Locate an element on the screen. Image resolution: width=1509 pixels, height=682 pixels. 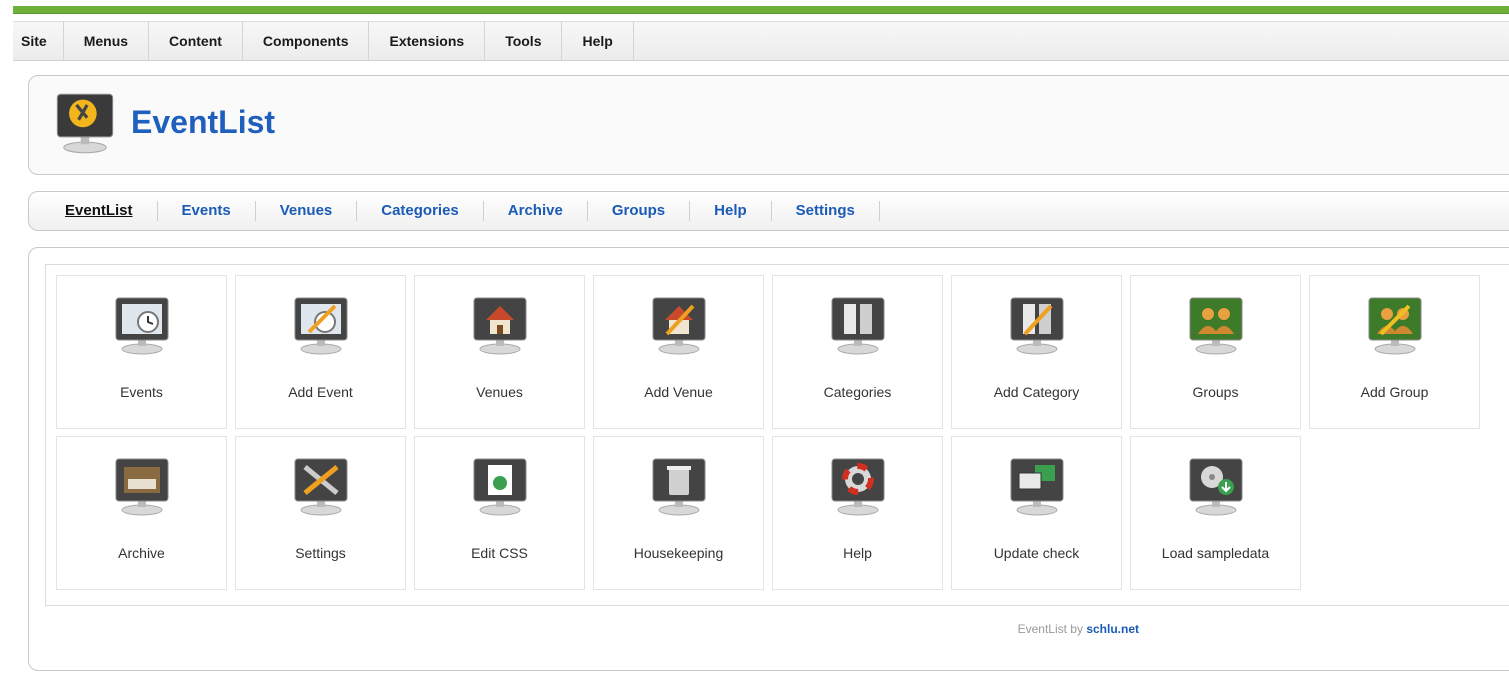
footer-prefix: EventList by is located at coordinates (1050, 629).